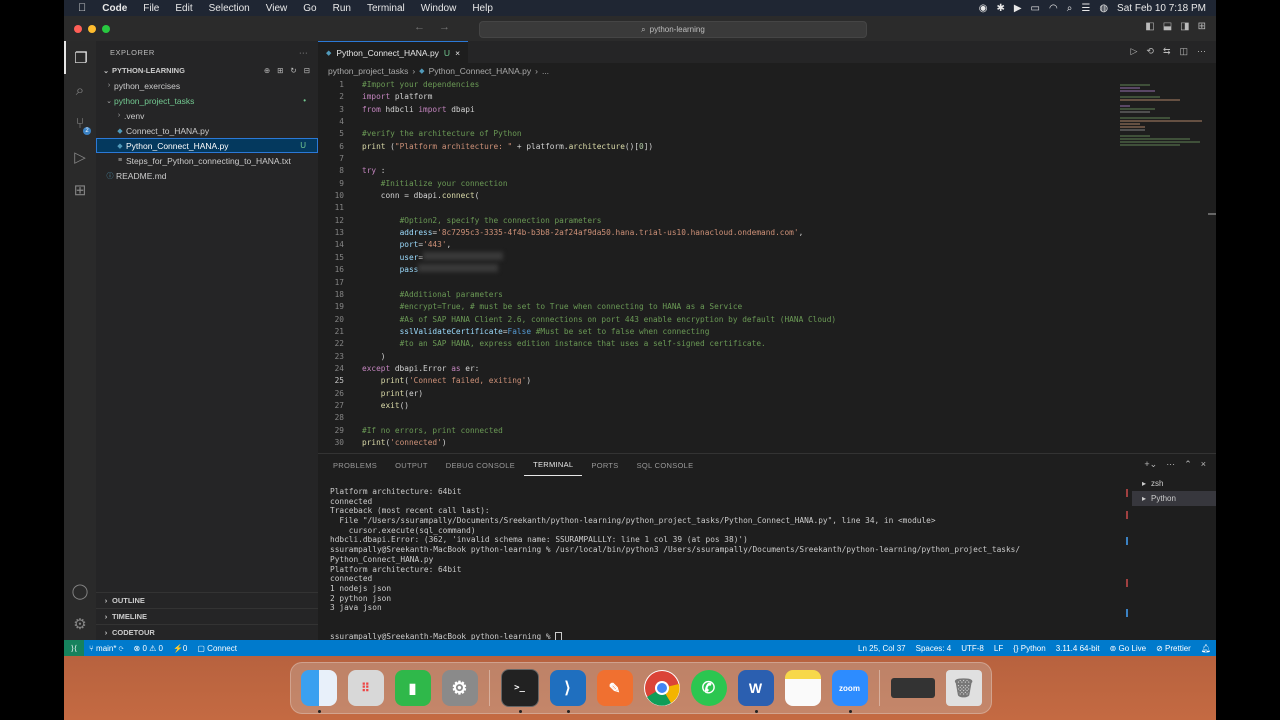 The image size is (1280, 720). Describe the element at coordinates (280, 70) in the screenshot. I see `new-folder-icon: ⊞` at that location.